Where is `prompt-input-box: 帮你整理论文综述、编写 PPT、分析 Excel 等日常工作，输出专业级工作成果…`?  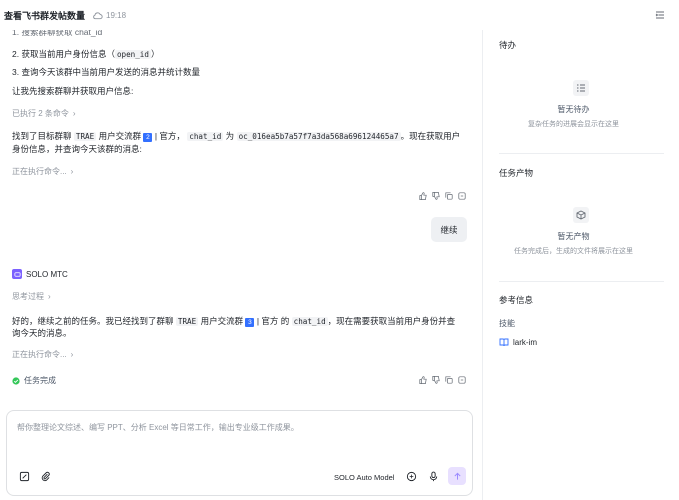
prompt-input-box: 帮你整理论文综述、编写 PPT、分析 Excel 等日常工作，输出专业级工作成果… is located at coordinates (239, 453).